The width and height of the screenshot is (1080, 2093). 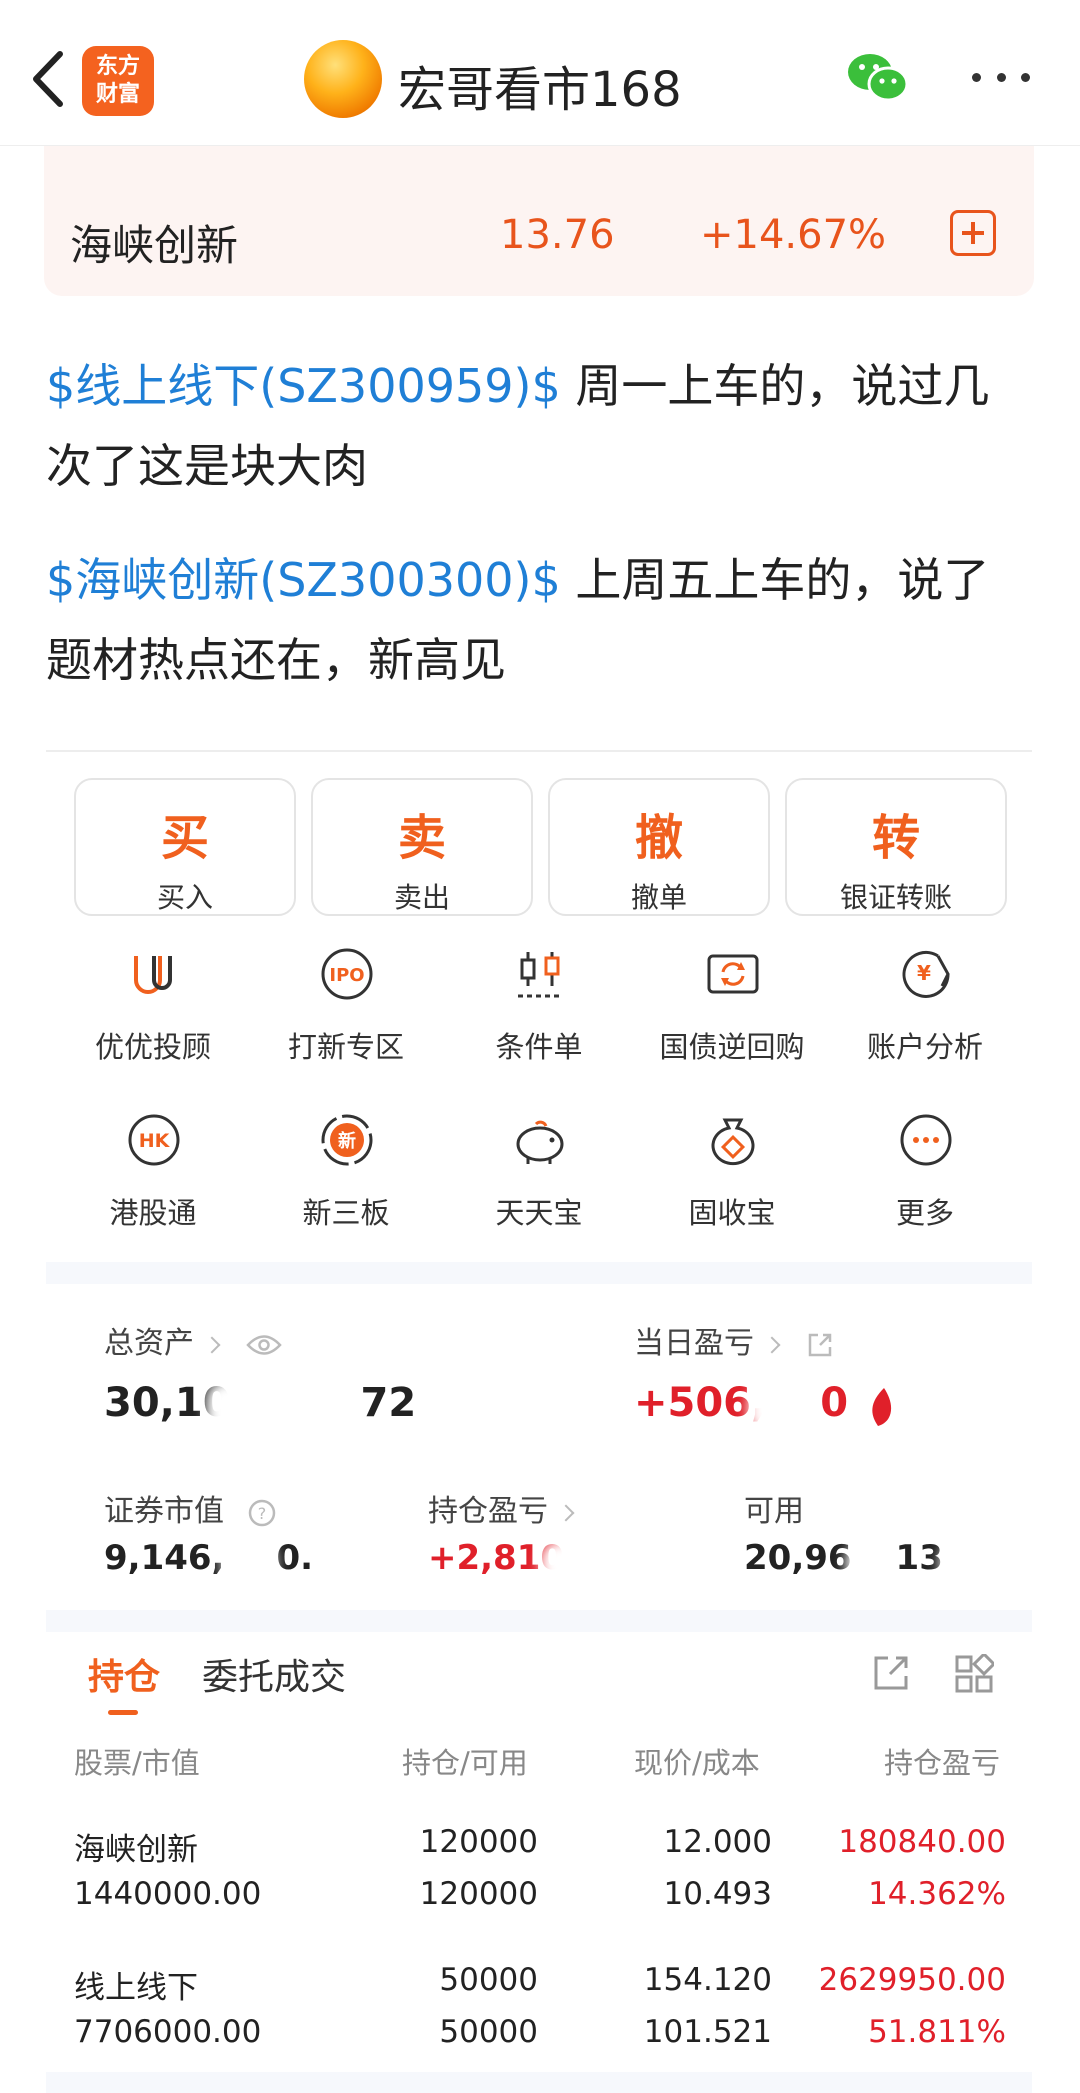 What do you see at coordinates (539, 1006) in the screenshot?
I see `grid-item-condition-order: 条件单` at bounding box center [539, 1006].